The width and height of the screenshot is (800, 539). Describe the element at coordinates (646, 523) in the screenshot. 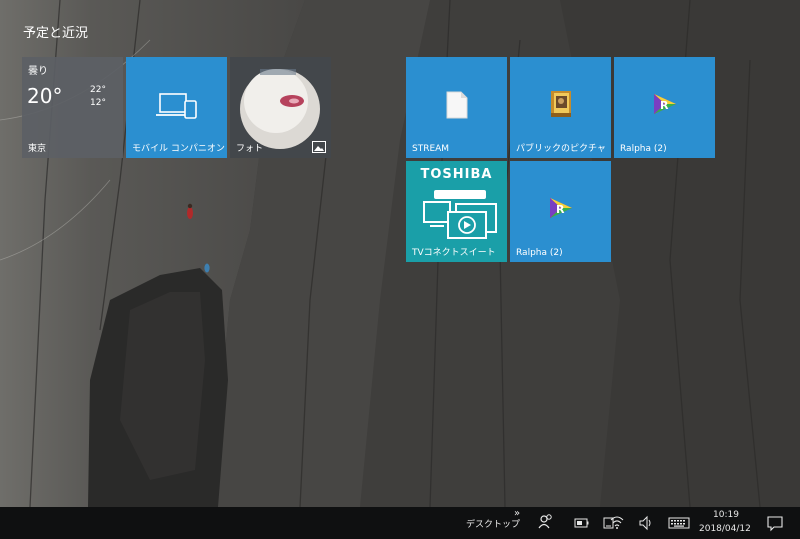

I see `volume-icon` at that location.